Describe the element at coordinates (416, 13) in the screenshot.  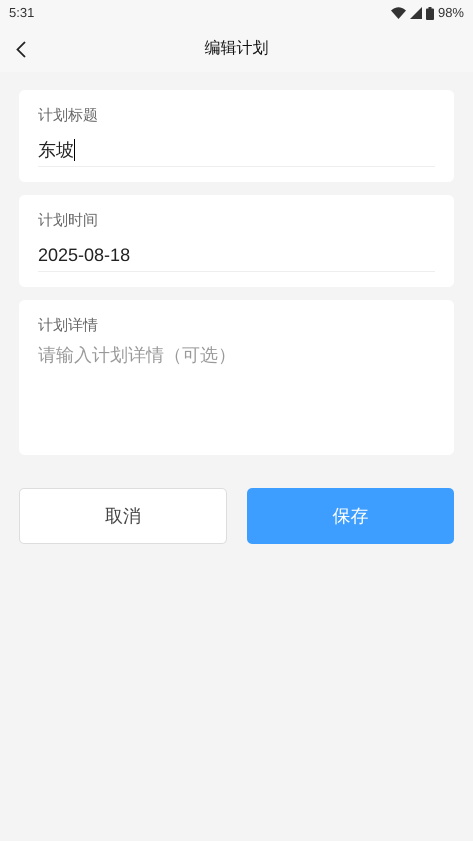
I see `signal-icon` at that location.